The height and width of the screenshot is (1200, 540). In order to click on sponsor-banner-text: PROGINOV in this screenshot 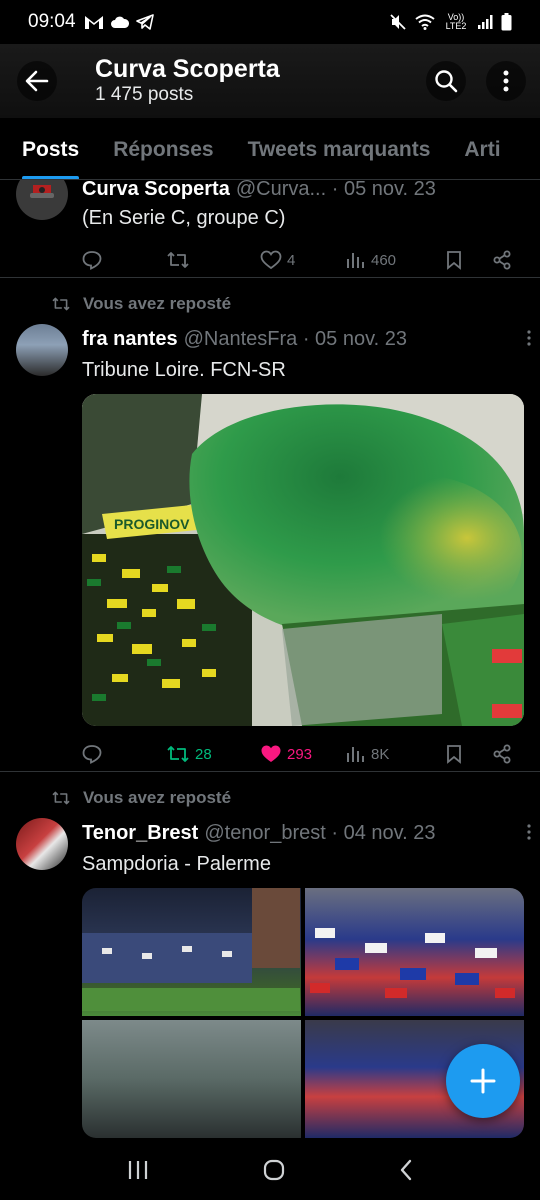, I will do `click(152, 524)`.